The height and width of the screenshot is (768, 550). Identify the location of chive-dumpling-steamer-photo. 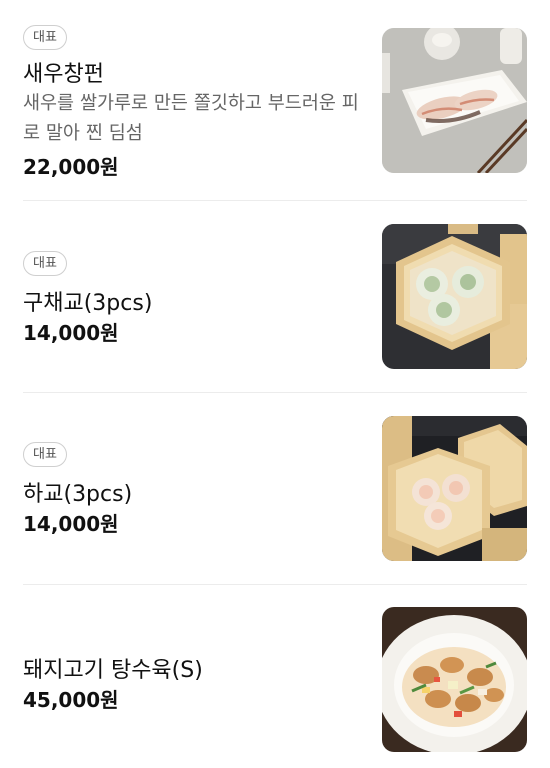
(454, 296).